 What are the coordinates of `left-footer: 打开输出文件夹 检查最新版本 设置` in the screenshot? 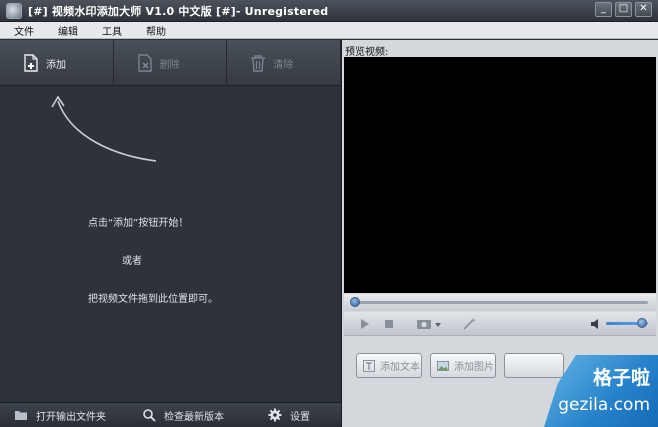 It's located at (170, 414).